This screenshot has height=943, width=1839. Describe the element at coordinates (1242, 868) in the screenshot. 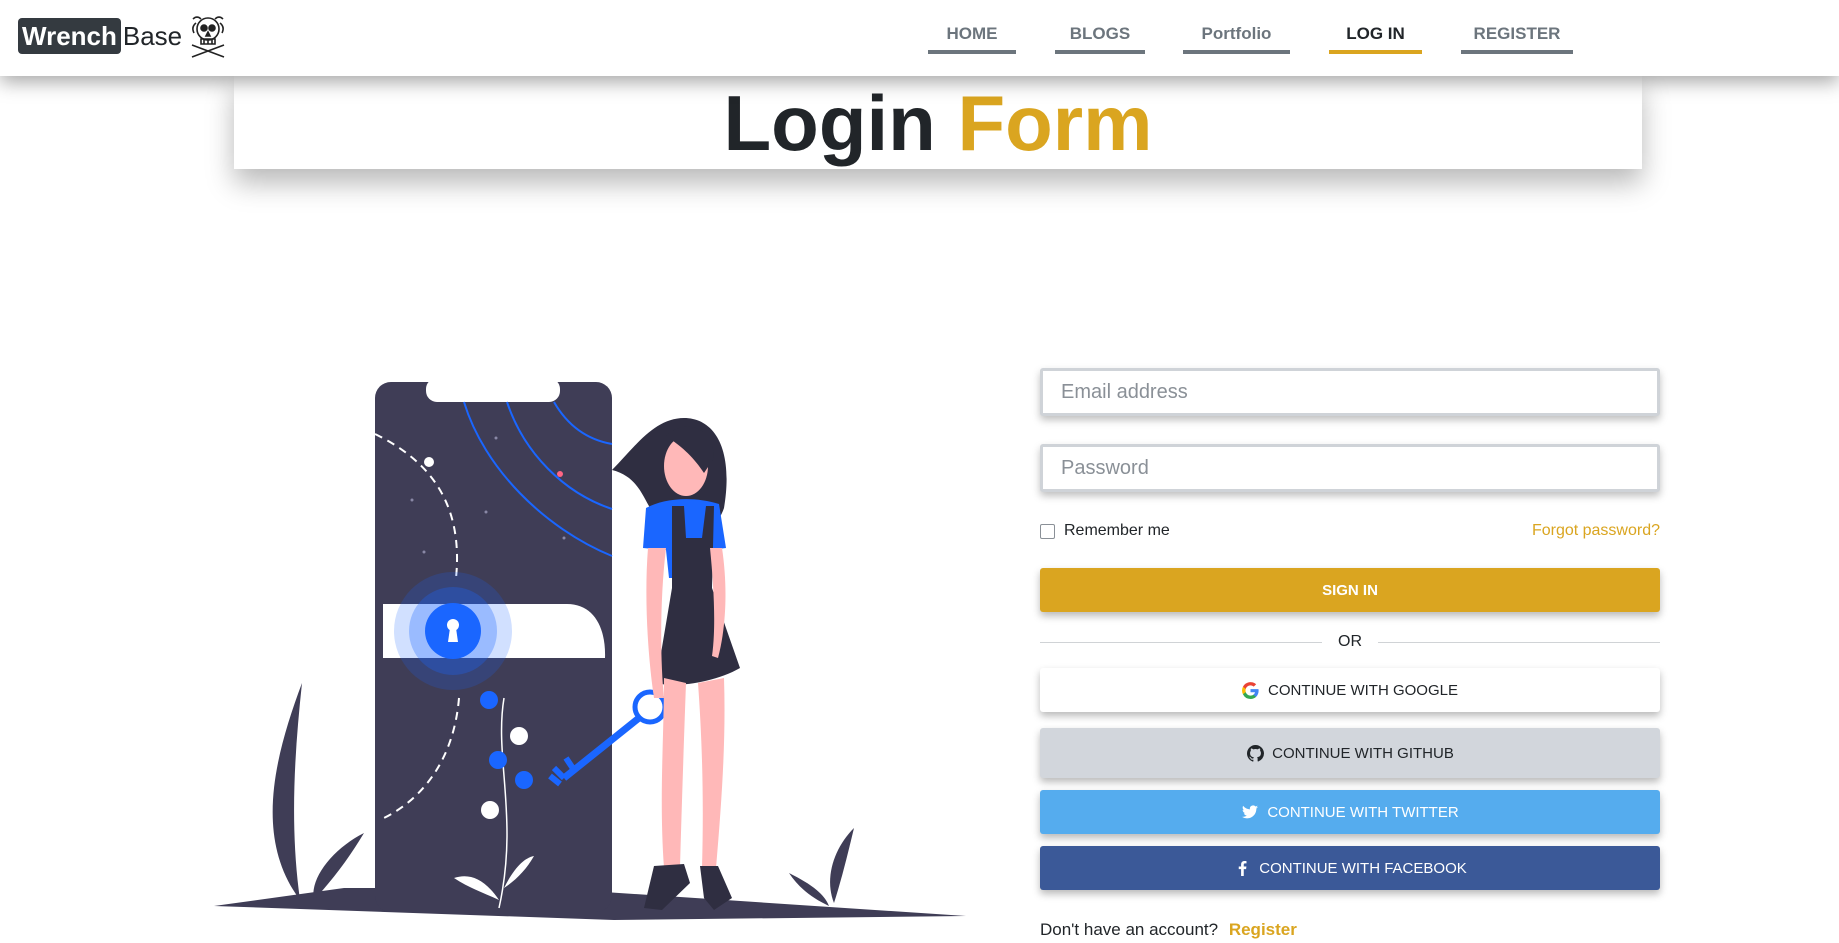

I see `facebook-icon` at that location.